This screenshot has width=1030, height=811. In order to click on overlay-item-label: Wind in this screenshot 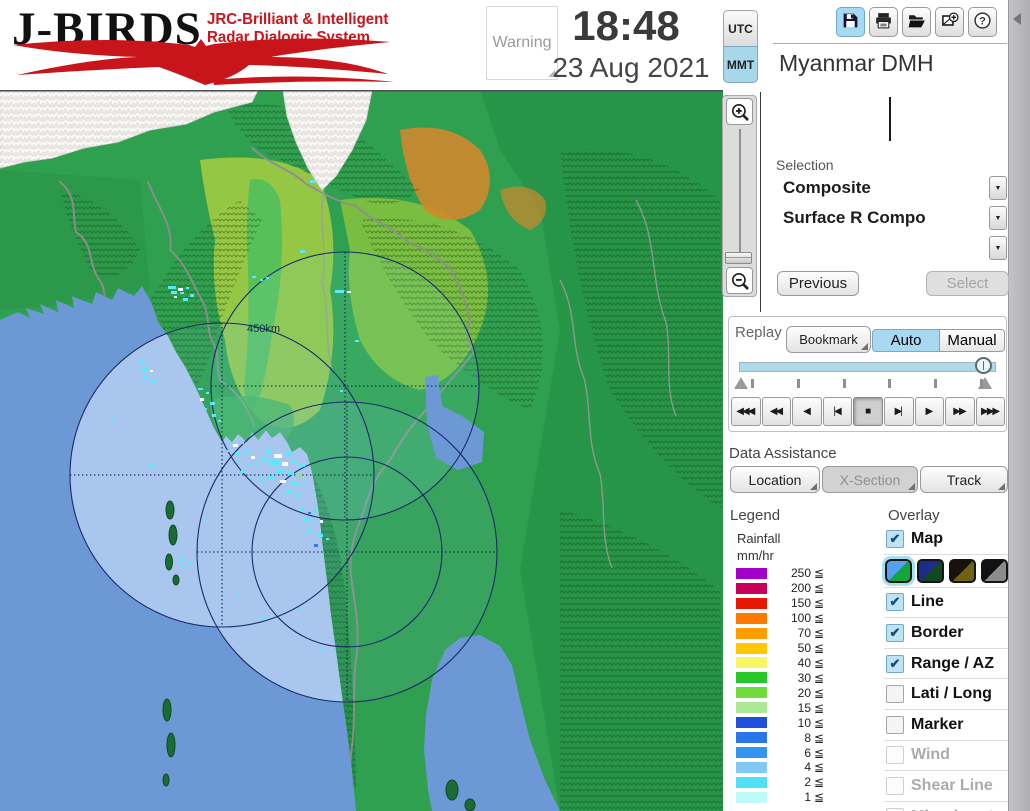, I will do `click(930, 755)`.